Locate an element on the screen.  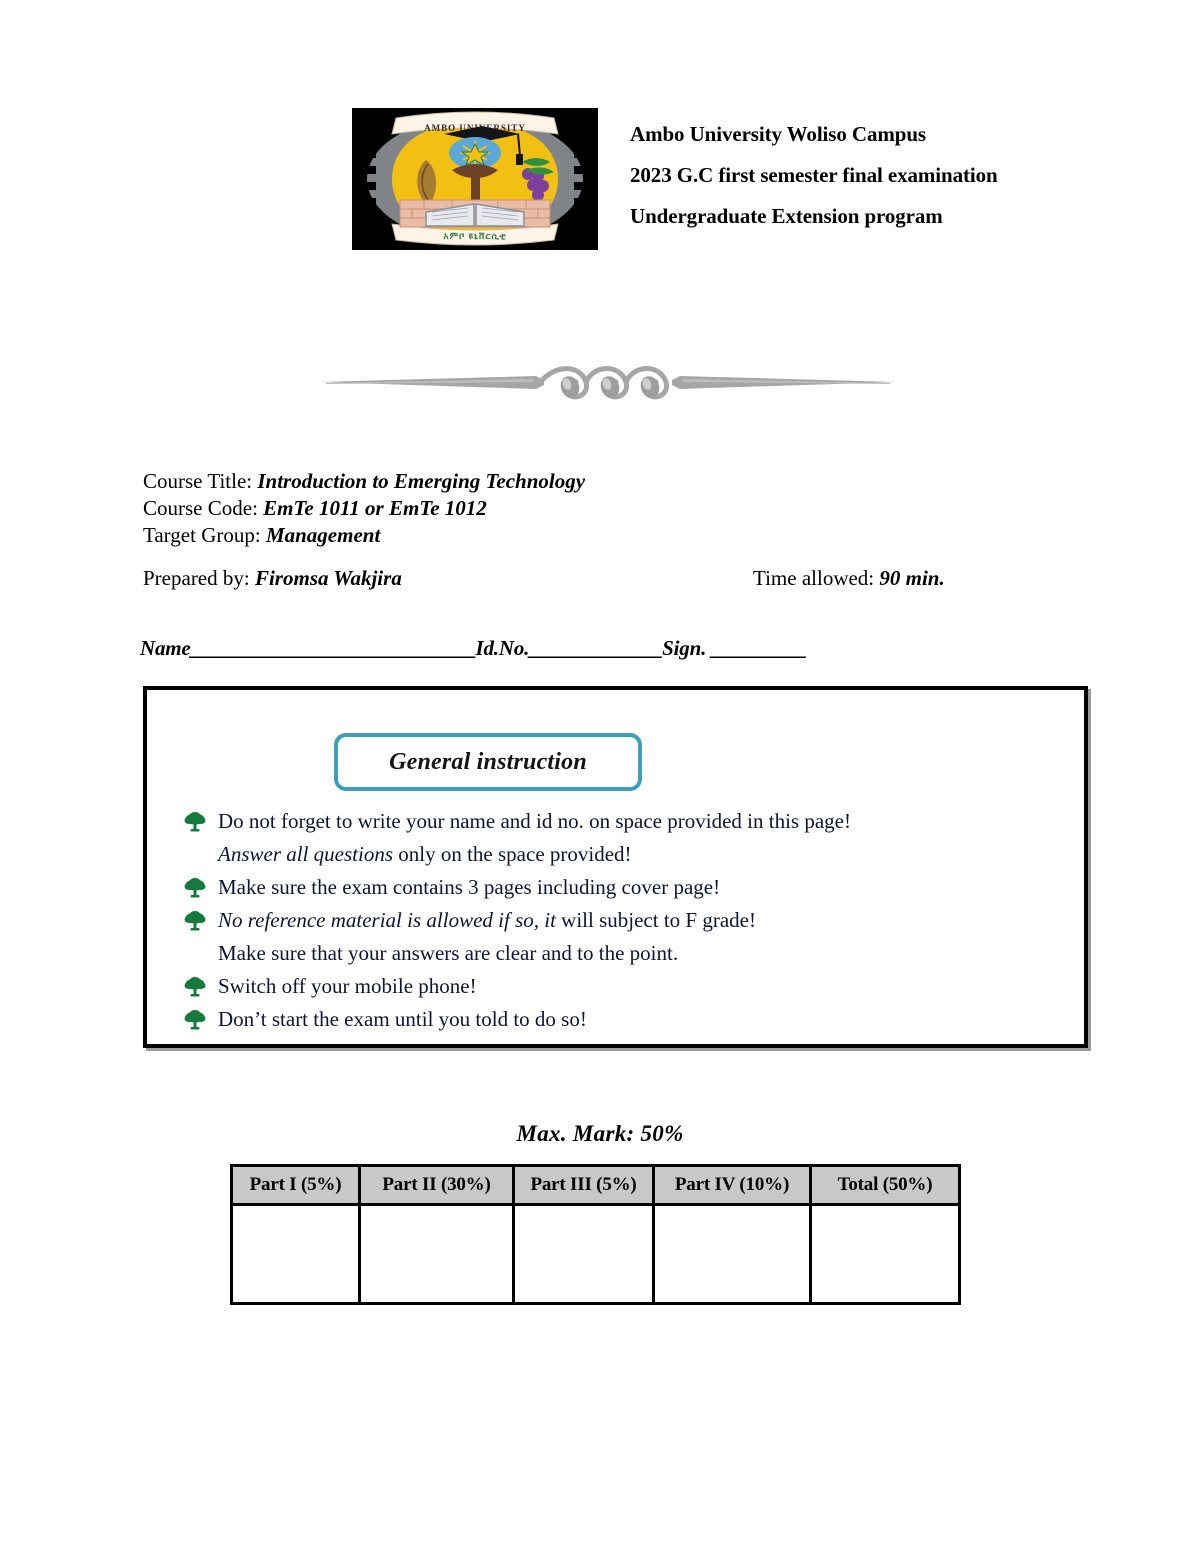
instruction-text-plain: only on the space provided! is located at coordinates (512, 854).